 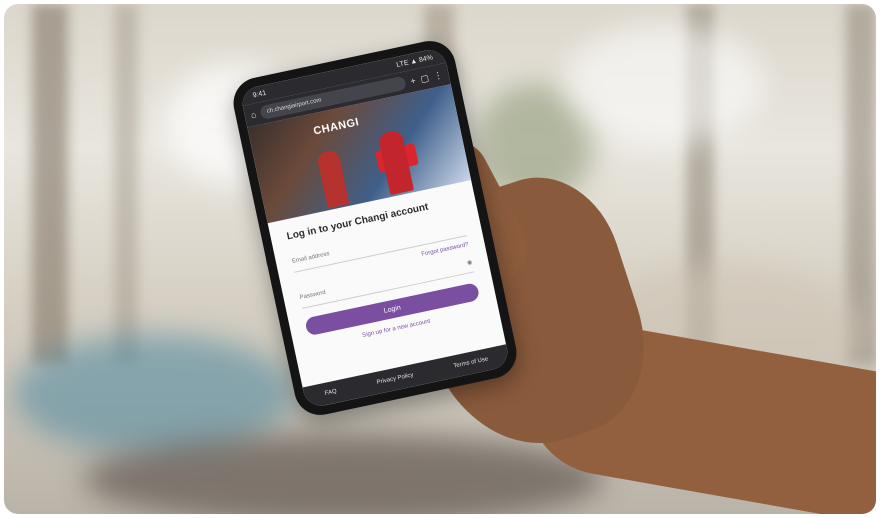 What do you see at coordinates (333, 179) in the screenshot?
I see `hero-person` at bounding box center [333, 179].